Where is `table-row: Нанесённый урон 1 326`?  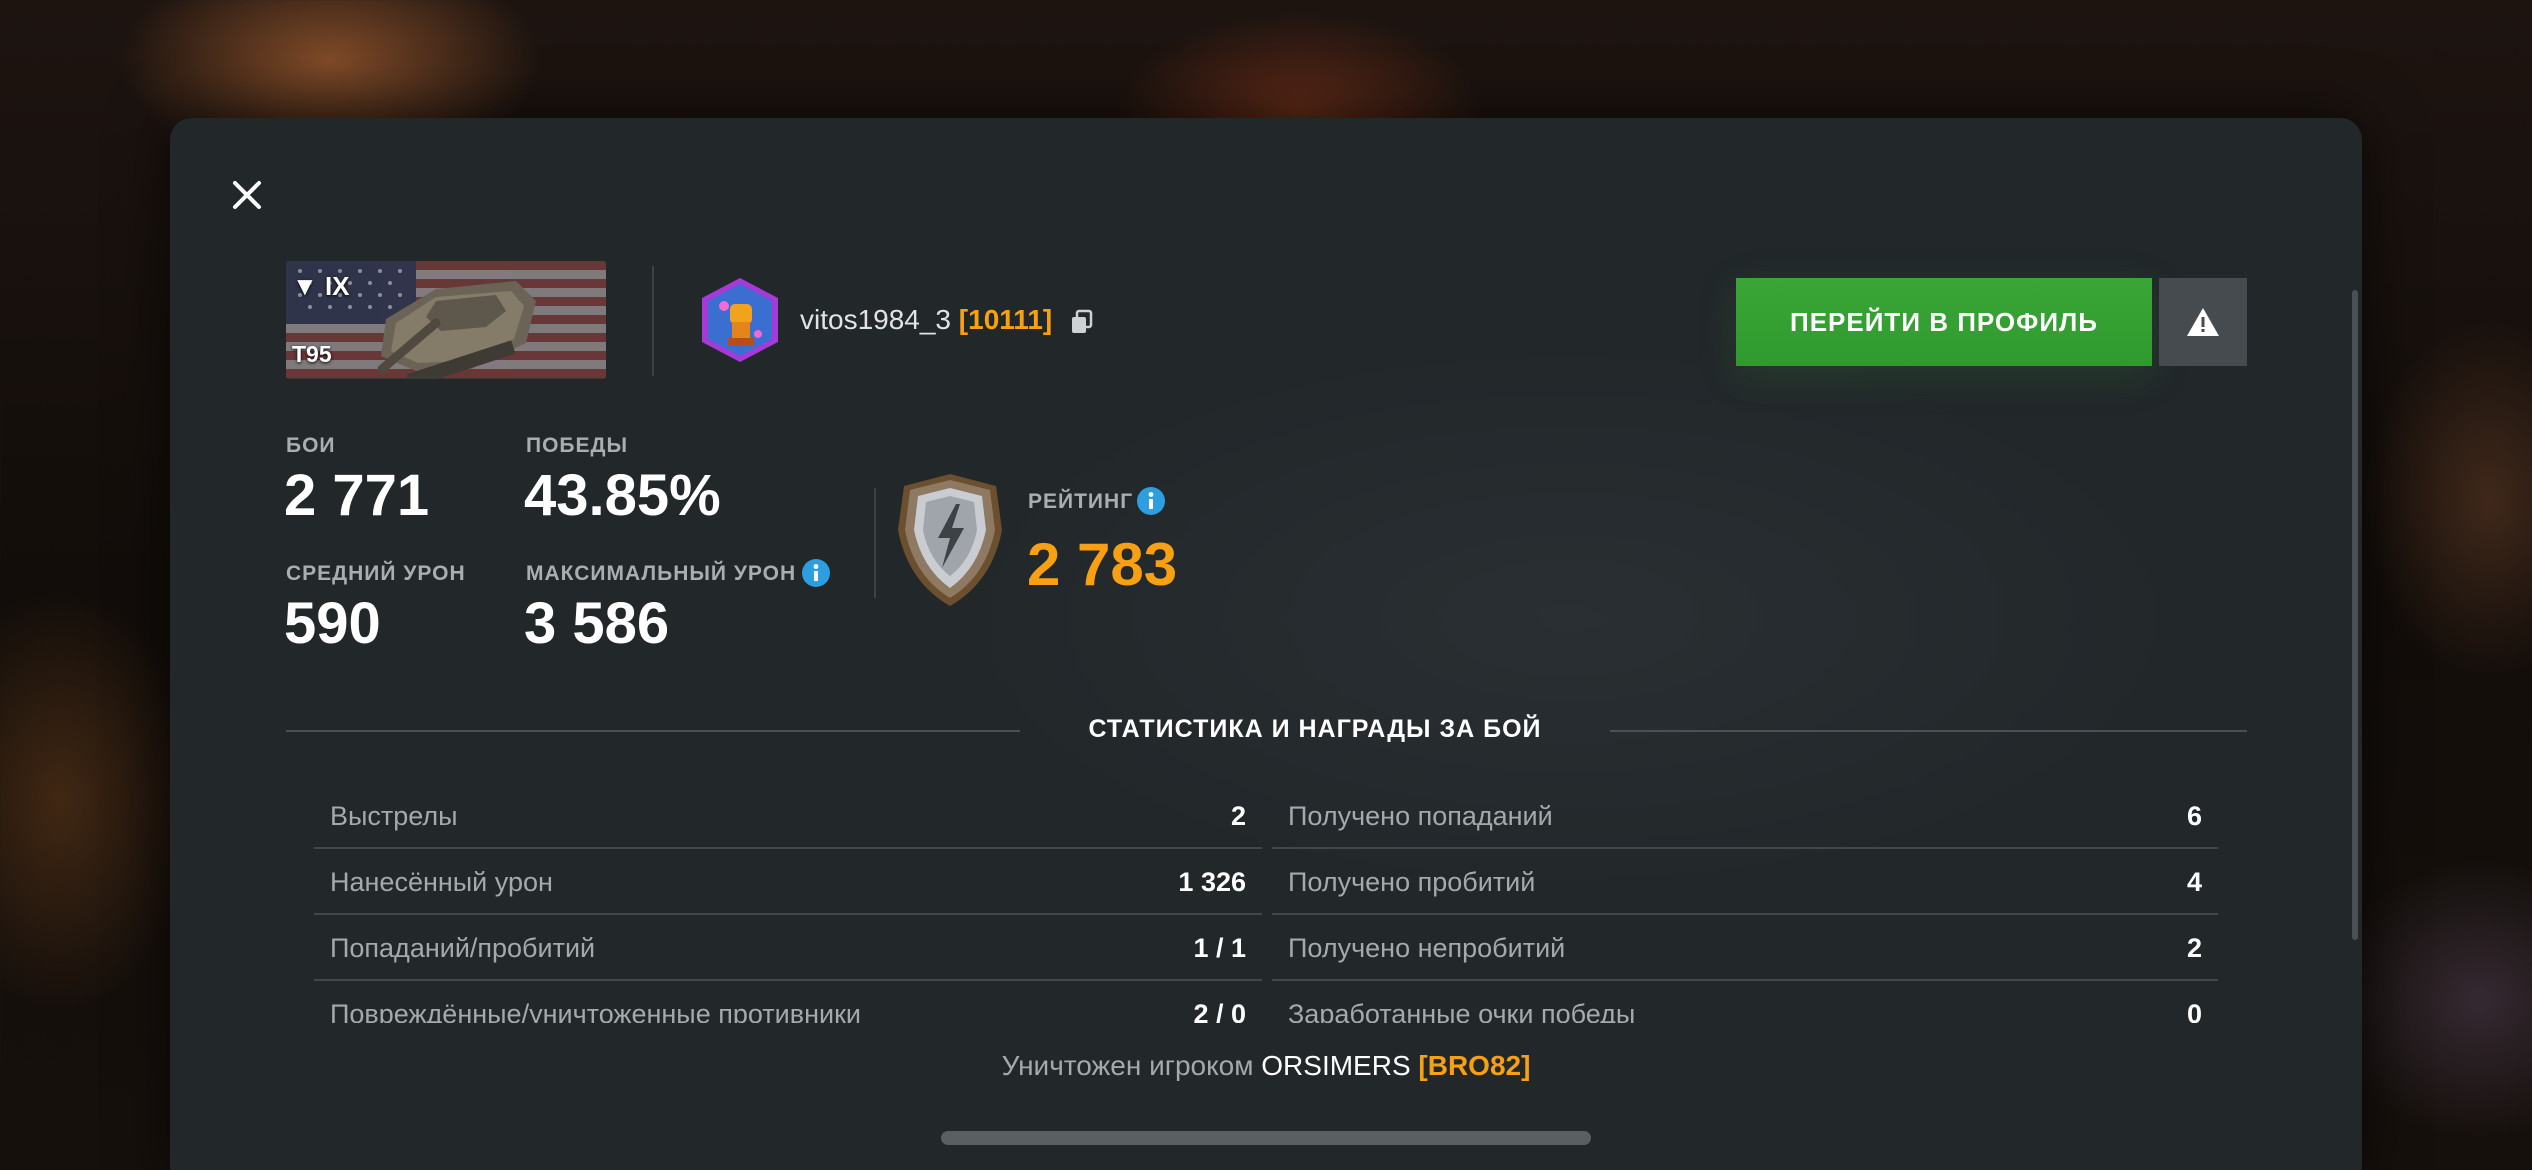
table-row: Нанесённый урон 1 326 is located at coordinates (788, 882).